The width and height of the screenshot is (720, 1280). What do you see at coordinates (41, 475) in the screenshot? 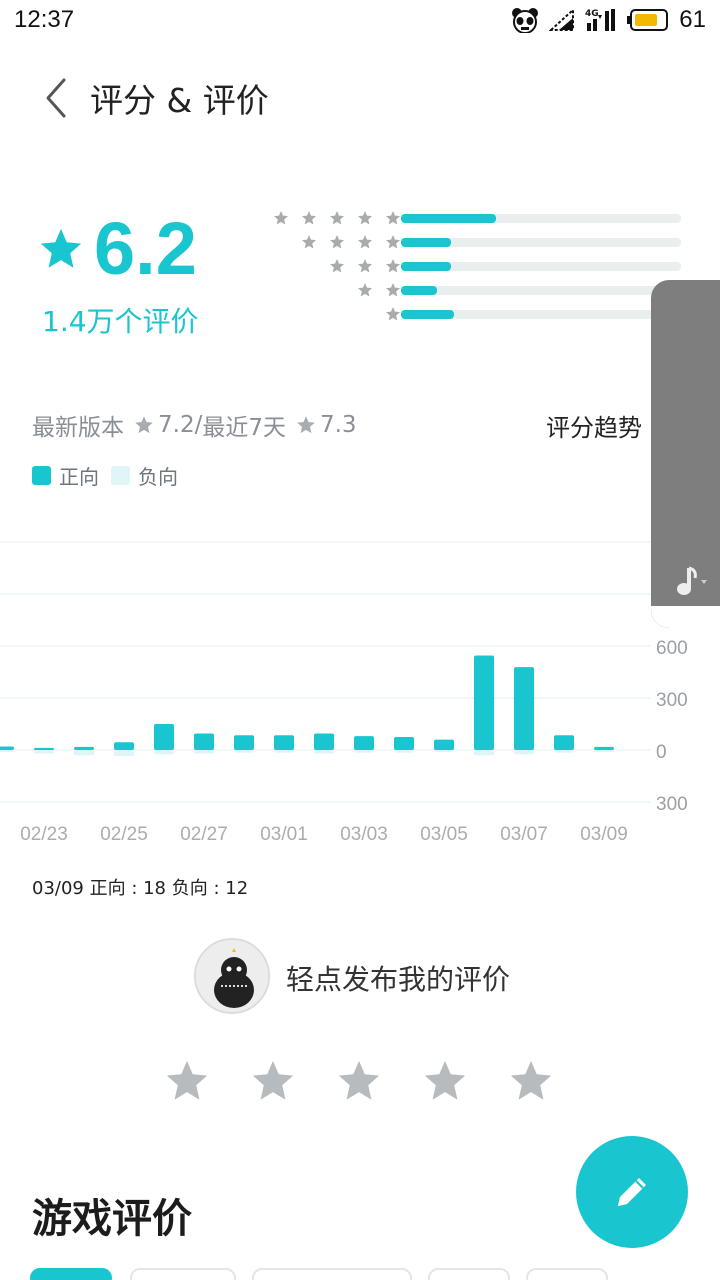
I see `legend-positive-swatch` at bounding box center [41, 475].